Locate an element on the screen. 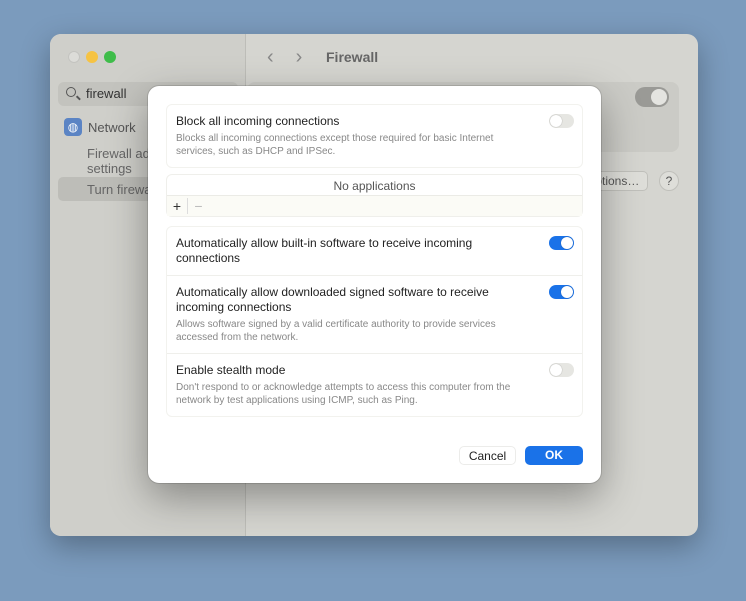  back-button: ‹ is located at coordinates (270, 57).